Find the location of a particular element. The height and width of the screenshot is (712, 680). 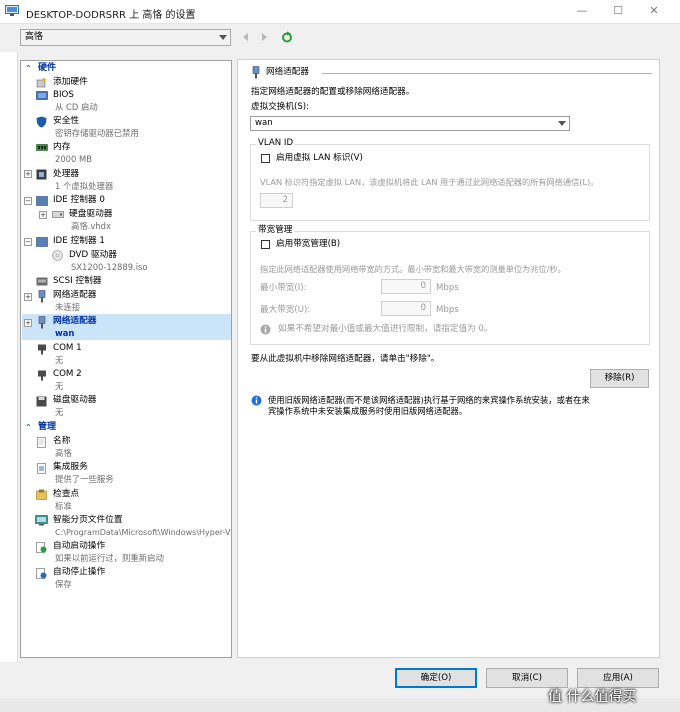

refresh-icon is located at coordinates (287, 37).